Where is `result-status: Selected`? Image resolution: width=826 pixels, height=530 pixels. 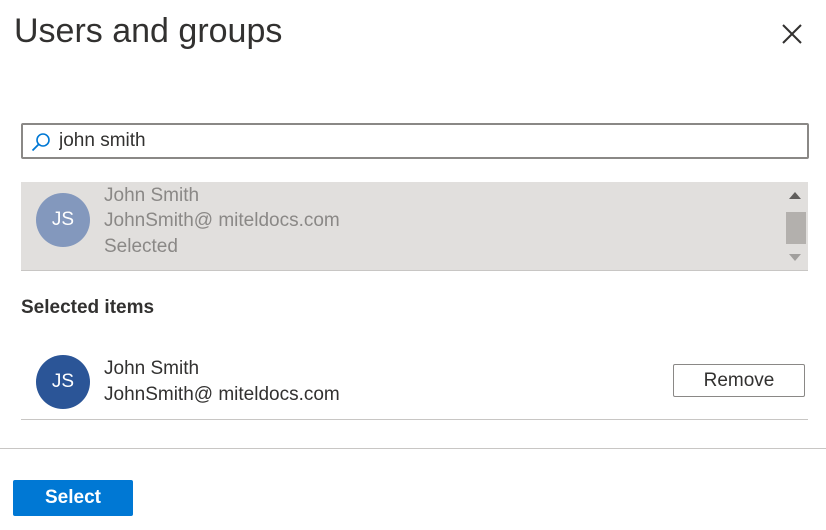
result-status: Selected is located at coordinates (141, 246).